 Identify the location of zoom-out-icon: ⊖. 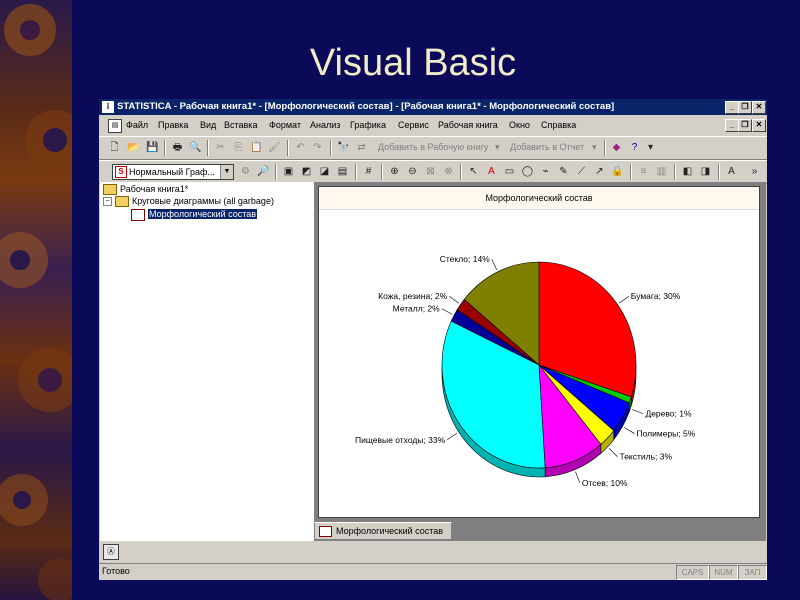
(412, 171).